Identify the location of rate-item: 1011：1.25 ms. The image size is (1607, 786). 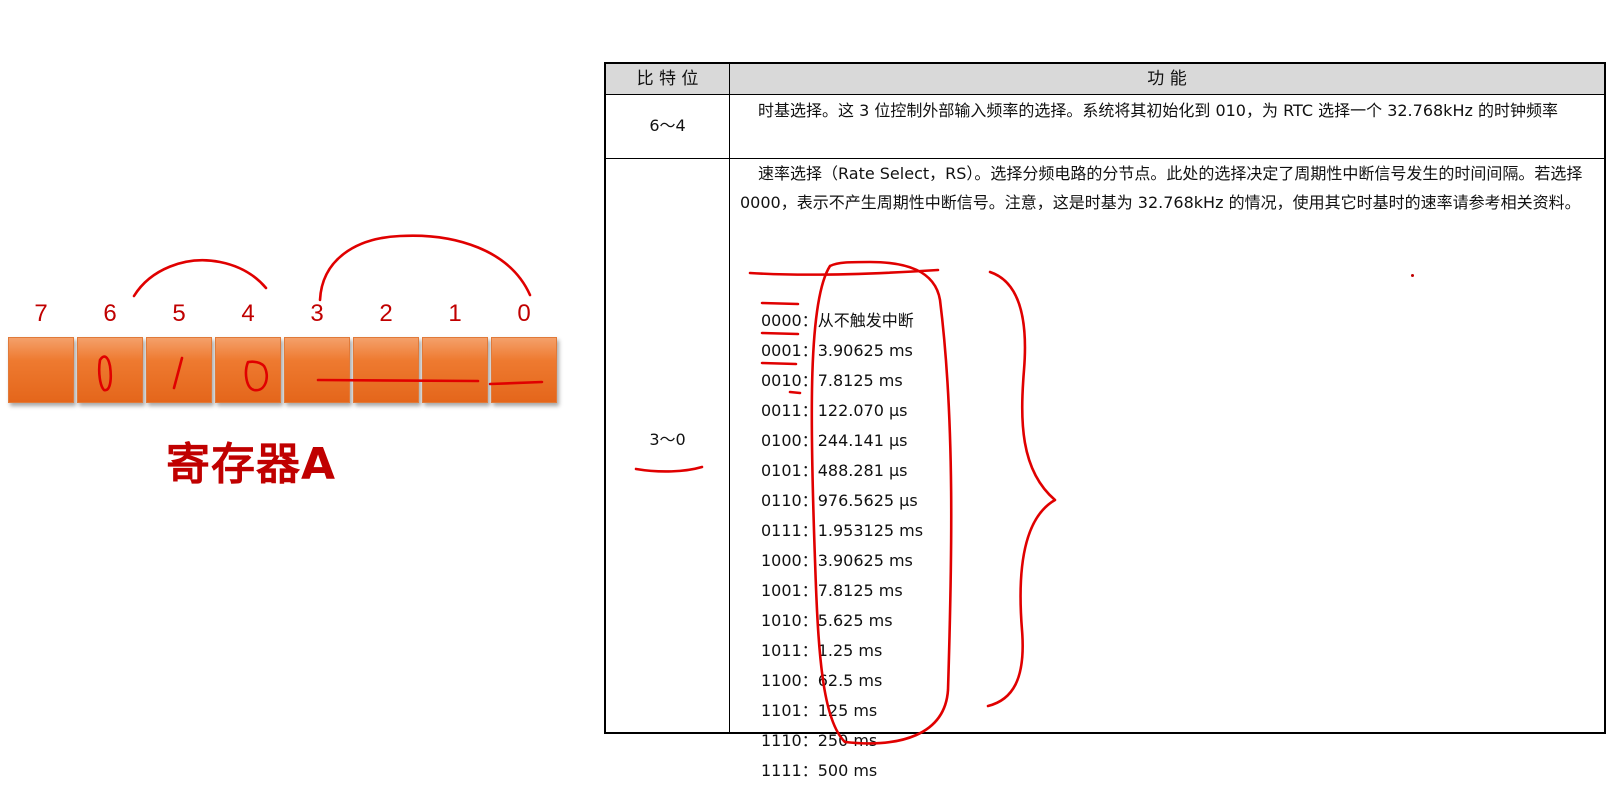
(822, 650).